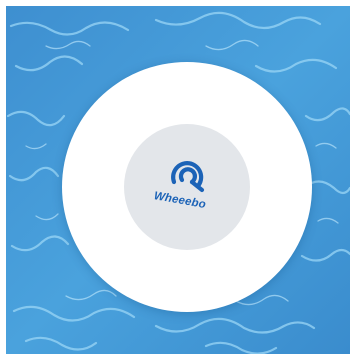 The width and height of the screenshot is (356, 360). What do you see at coordinates (188, 177) in the screenshot?
I see `wheeebo-swirl-logo-icon` at bounding box center [188, 177].